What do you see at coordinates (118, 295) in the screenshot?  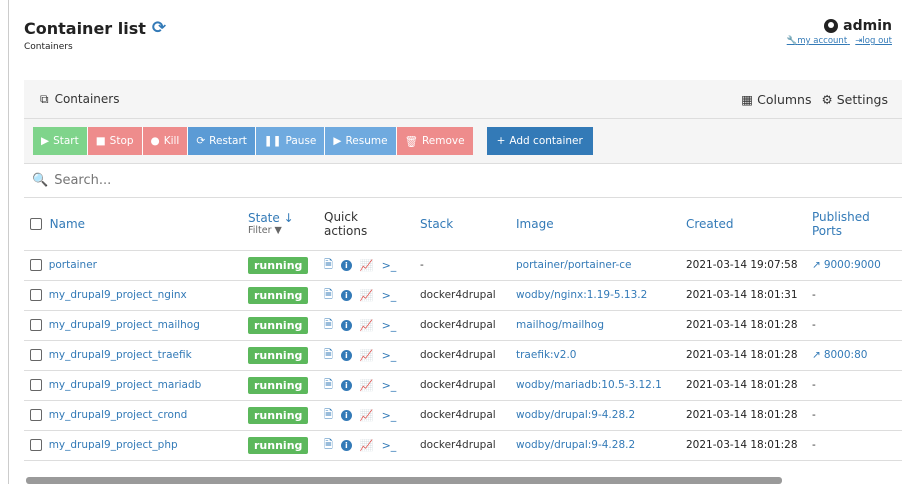 I see `container-name-link: my_drupal9_project_nginx` at bounding box center [118, 295].